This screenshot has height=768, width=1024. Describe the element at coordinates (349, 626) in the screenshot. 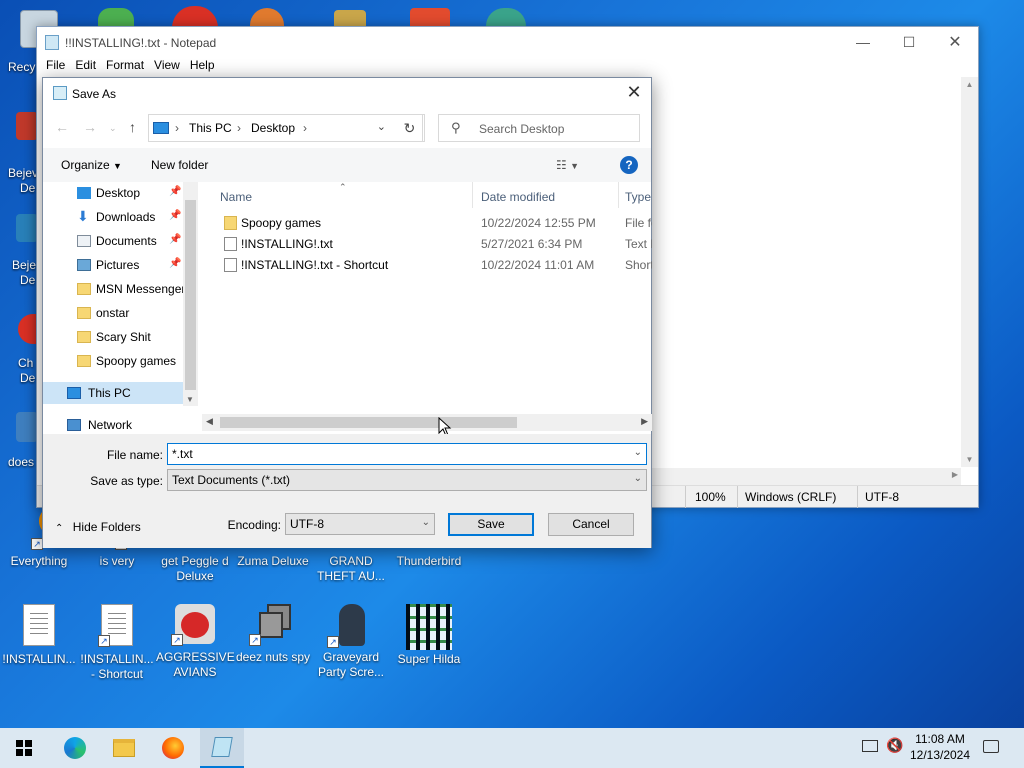

I see `ghoul-icon: ↗` at that location.